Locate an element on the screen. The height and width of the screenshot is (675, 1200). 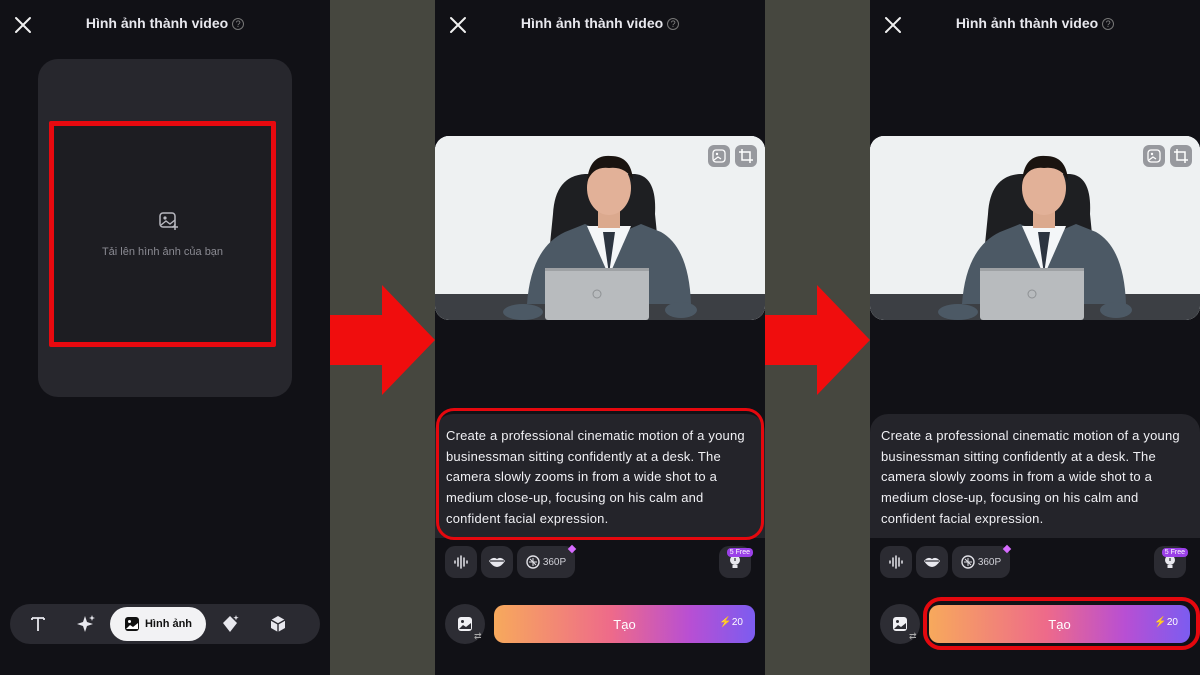
upload-label: Tải lên hình ảnh của bạn is located at coordinates (162, 252).